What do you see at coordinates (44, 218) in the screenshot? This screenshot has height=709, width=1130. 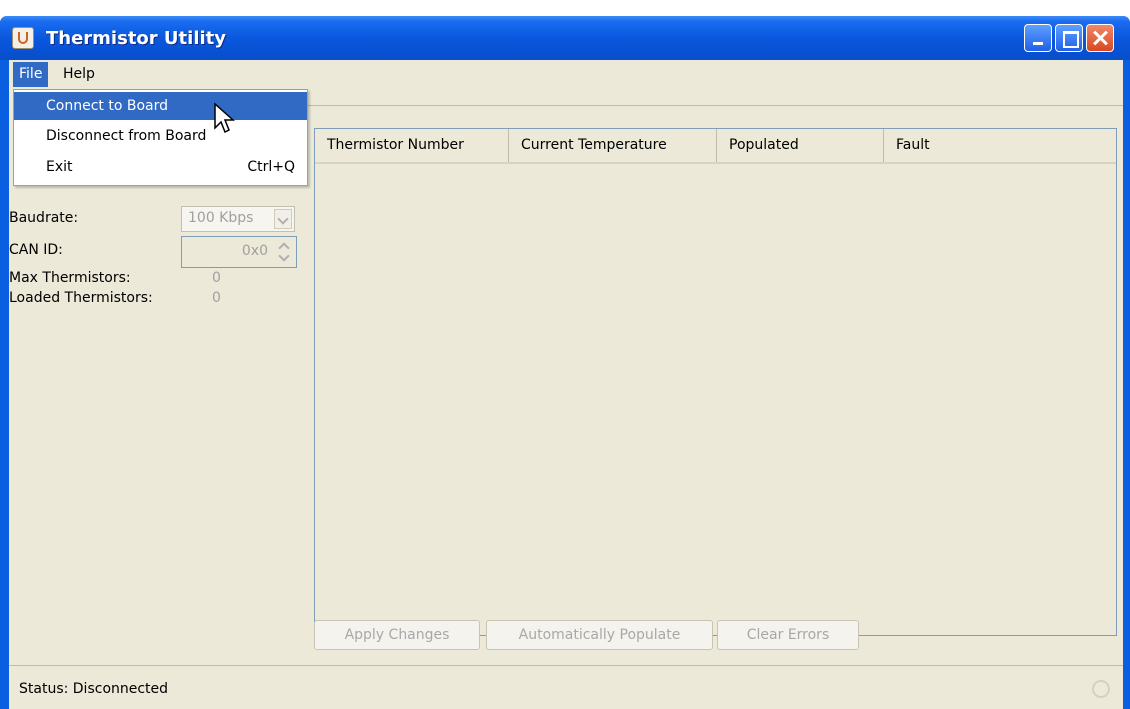 I see `baudrate-label: Baudrate:` at bounding box center [44, 218].